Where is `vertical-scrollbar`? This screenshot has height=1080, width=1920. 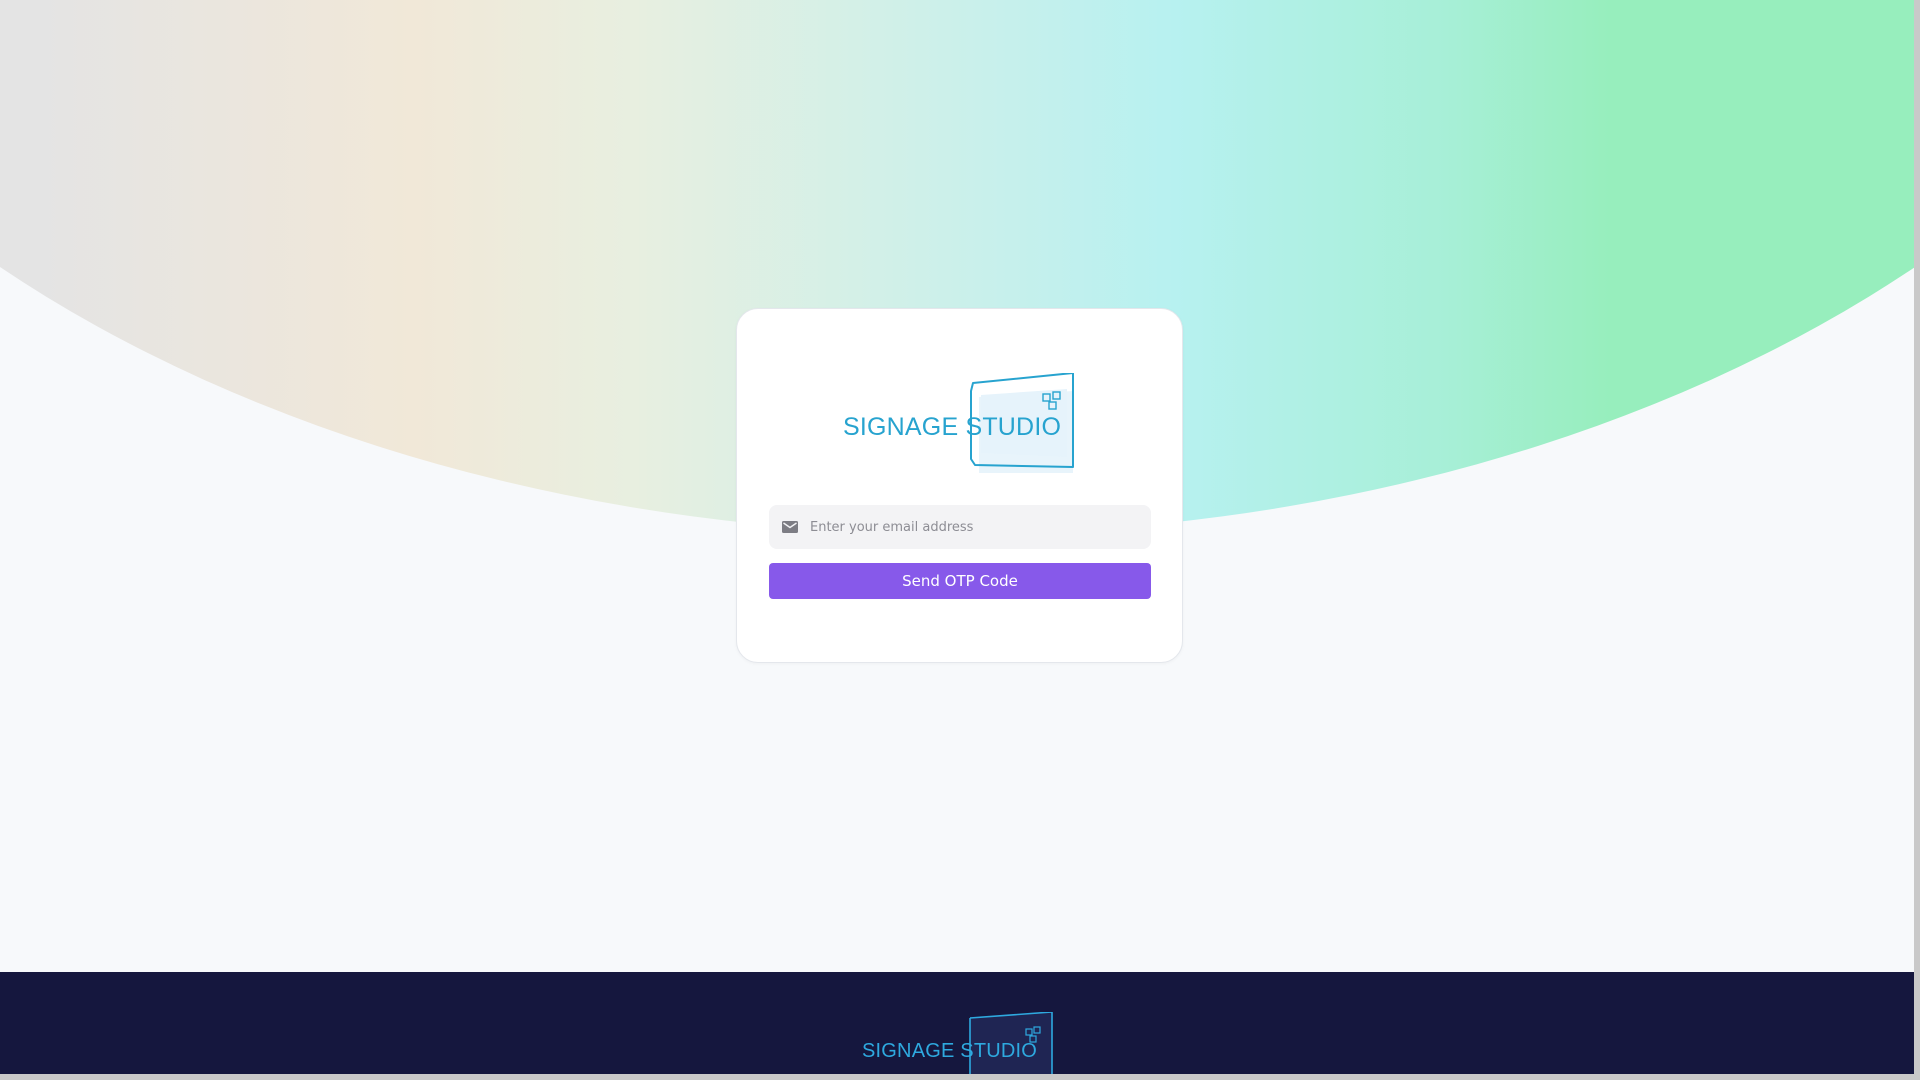 vertical-scrollbar is located at coordinates (1917, 540).